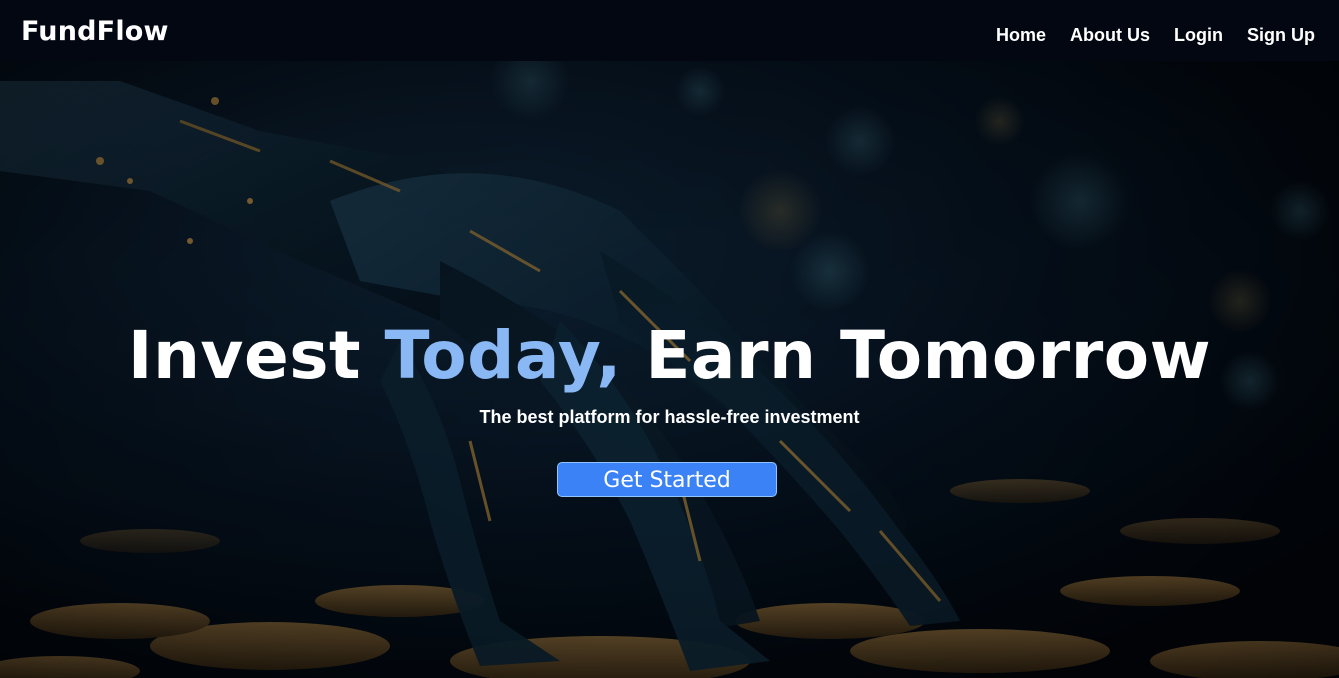 The image size is (1339, 678). I want to click on nav-link-sign-up: Sign Up, so click(1281, 35).